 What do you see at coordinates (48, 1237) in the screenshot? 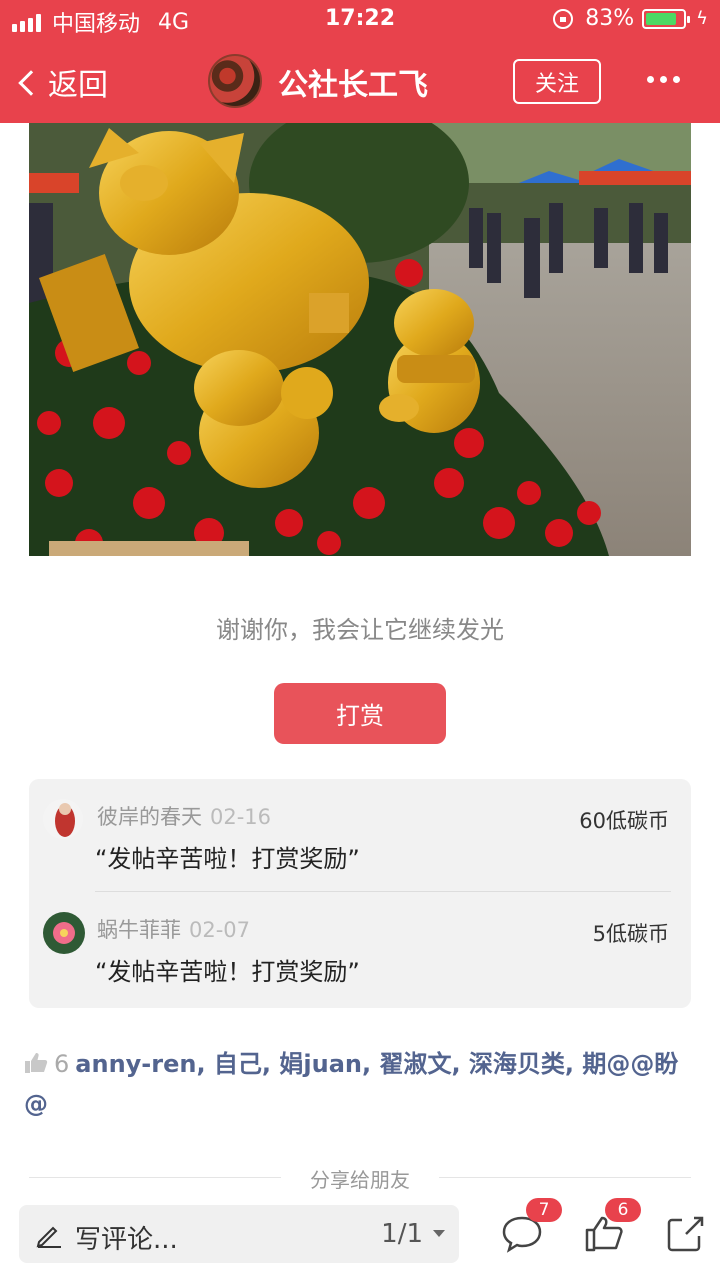
I see `pencil-icon` at bounding box center [48, 1237].